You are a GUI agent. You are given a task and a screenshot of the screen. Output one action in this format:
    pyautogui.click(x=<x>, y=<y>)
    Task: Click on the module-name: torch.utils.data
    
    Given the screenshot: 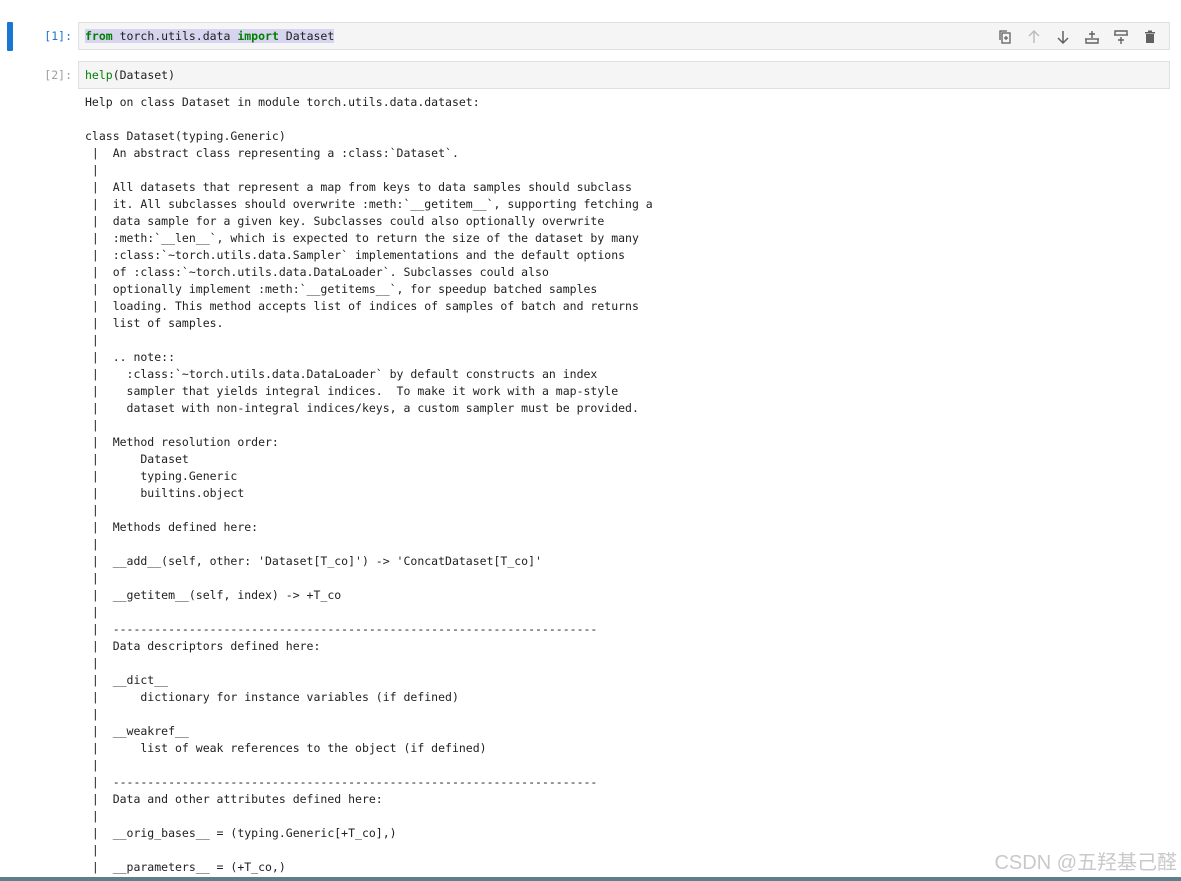 What is the action you would take?
    pyautogui.click(x=175, y=36)
    